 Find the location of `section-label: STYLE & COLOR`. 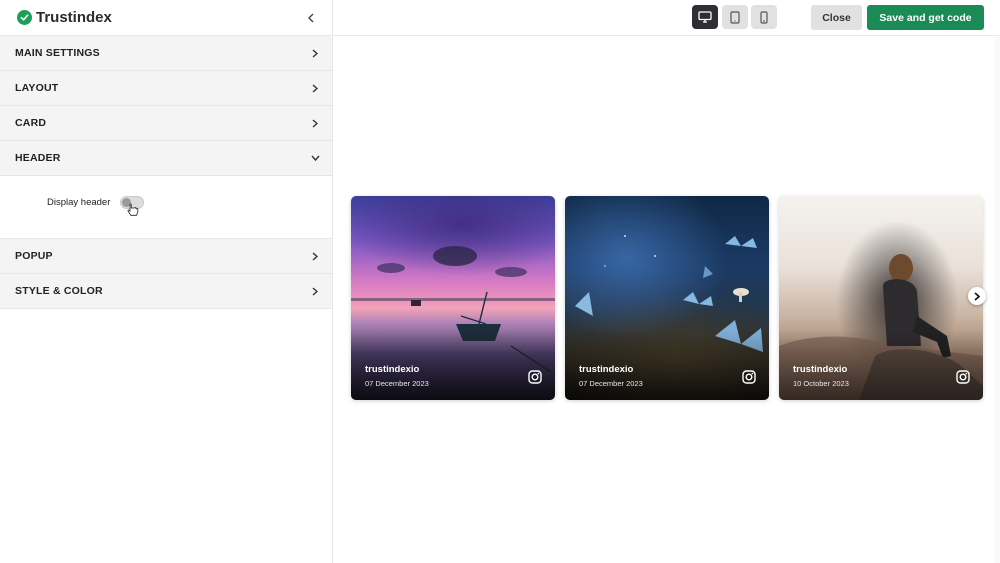

section-label: STYLE & COLOR is located at coordinates (59, 291).